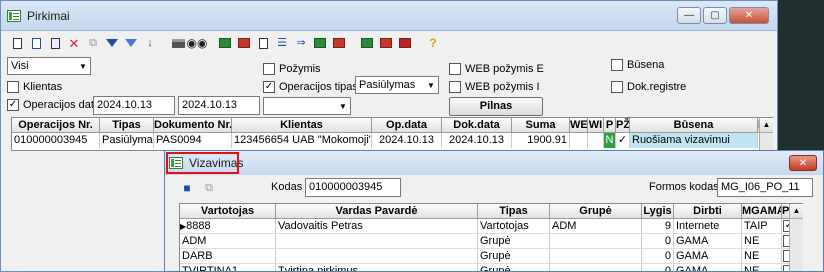 The width and height of the screenshot is (824, 272). I want to click on cell: Pasiūlymas, so click(128, 140).